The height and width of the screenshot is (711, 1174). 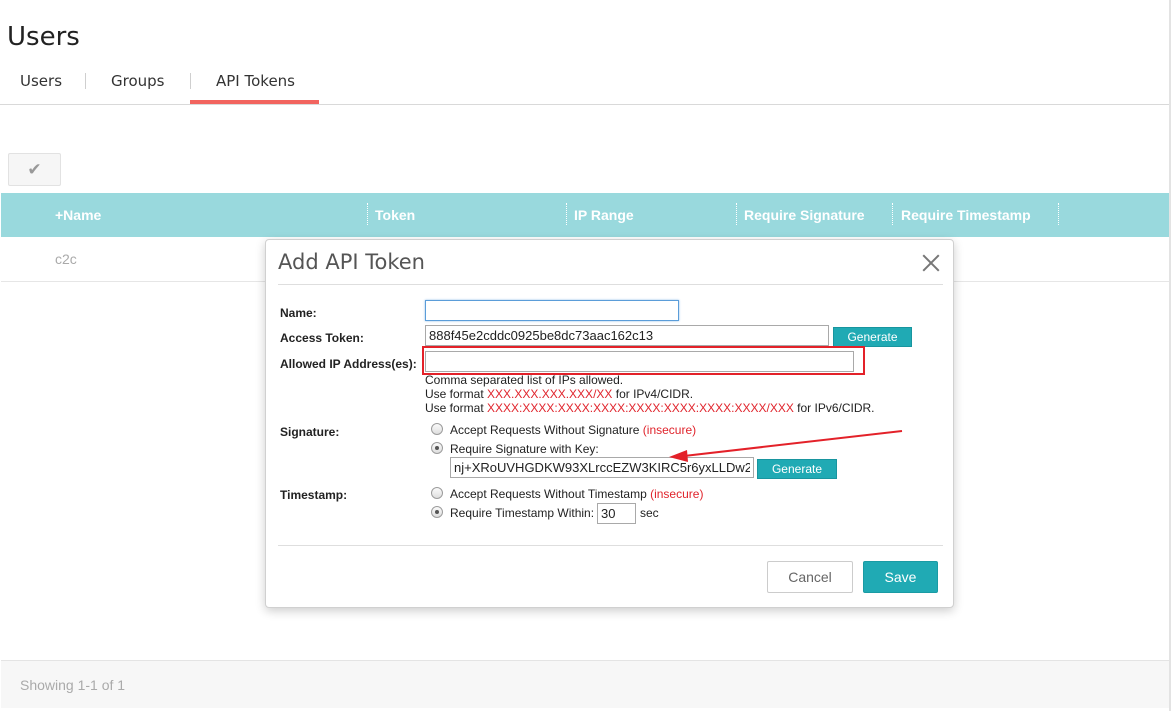 I want to click on column-header-name: +Name, so click(x=78, y=215).